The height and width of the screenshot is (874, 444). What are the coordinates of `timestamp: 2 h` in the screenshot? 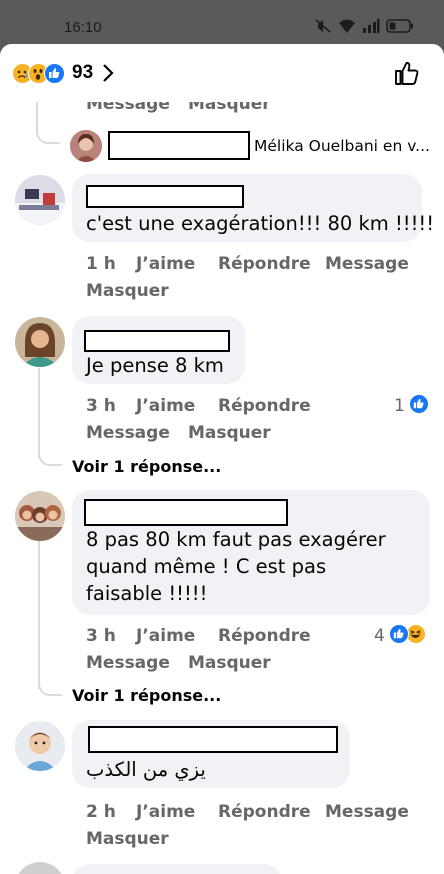 It's located at (101, 812).